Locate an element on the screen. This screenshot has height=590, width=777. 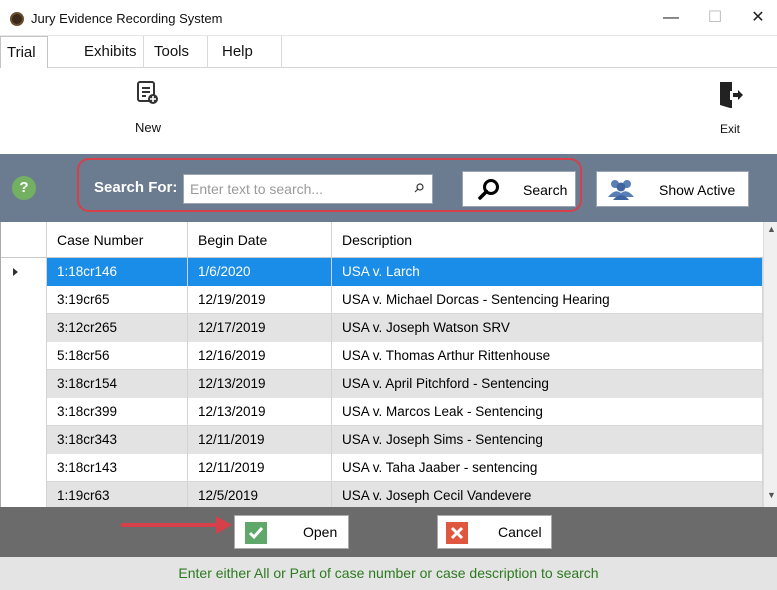
cancel-label: Cancel is located at coordinates (520, 532).